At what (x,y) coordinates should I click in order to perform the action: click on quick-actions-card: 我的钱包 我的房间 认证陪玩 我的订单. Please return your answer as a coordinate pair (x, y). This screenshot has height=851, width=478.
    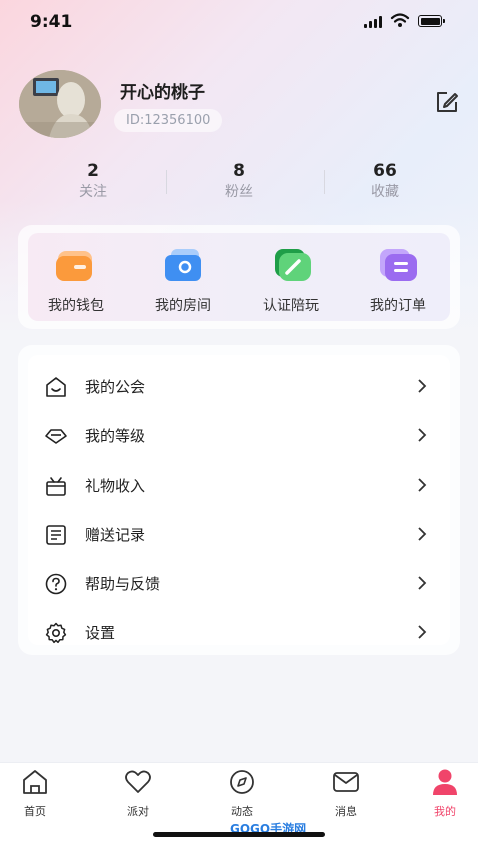
    Looking at the image, I should click on (239, 277).